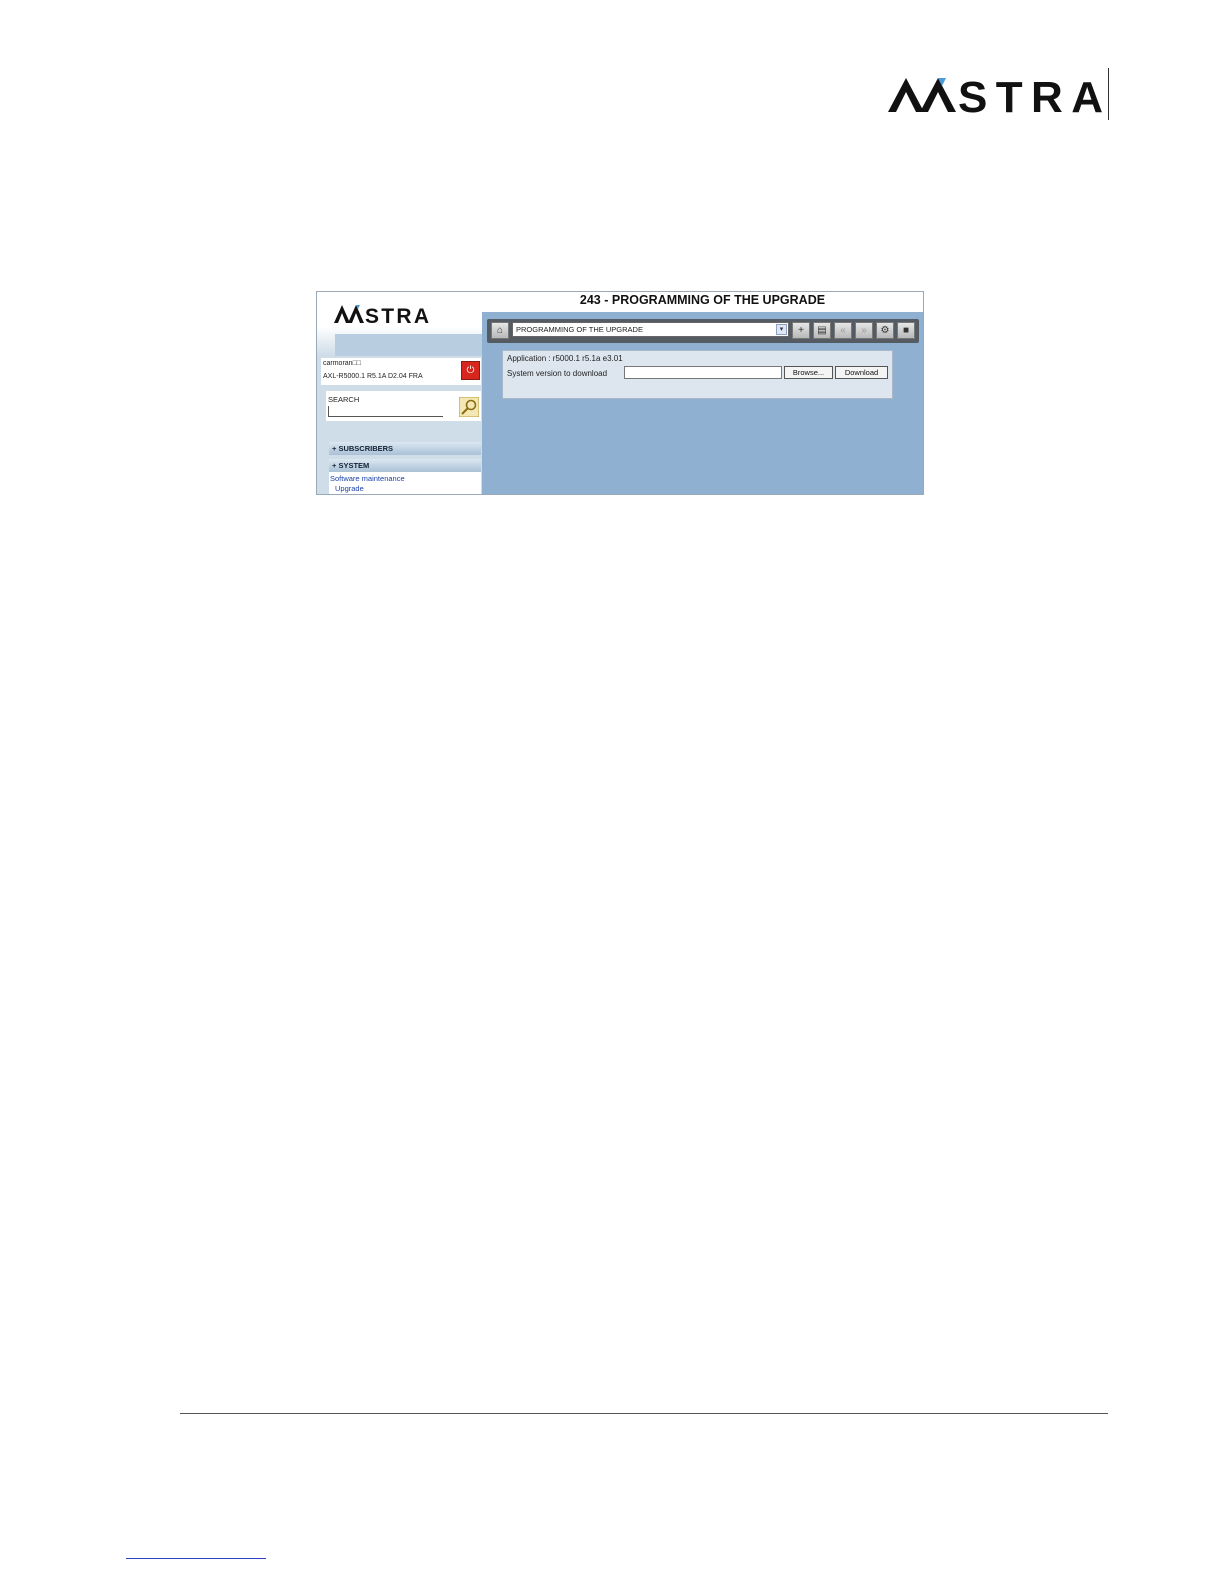  What do you see at coordinates (885, 330) in the screenshot?
I see `tools-icon: ⚙` at bounding box center [885, 330].